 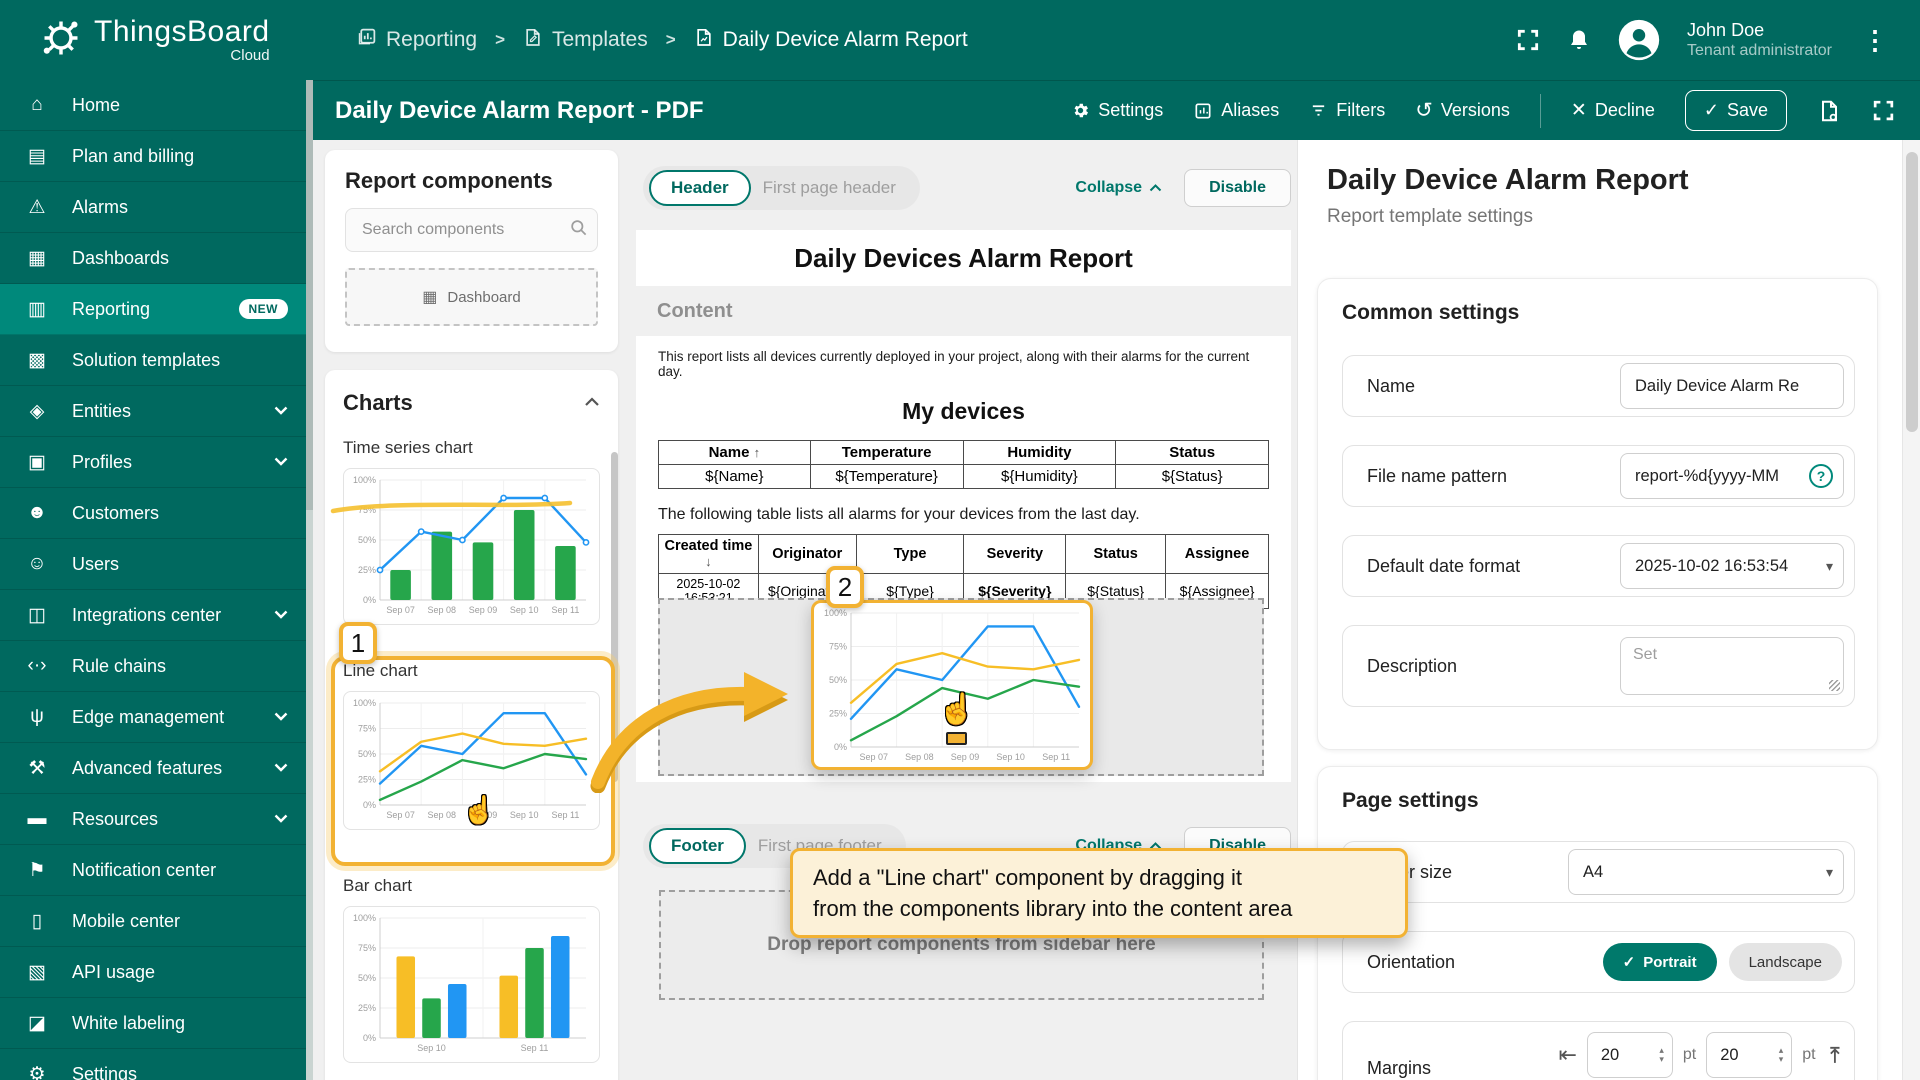 I want to click on svg-text: 50%, so click(x=367, y=540).